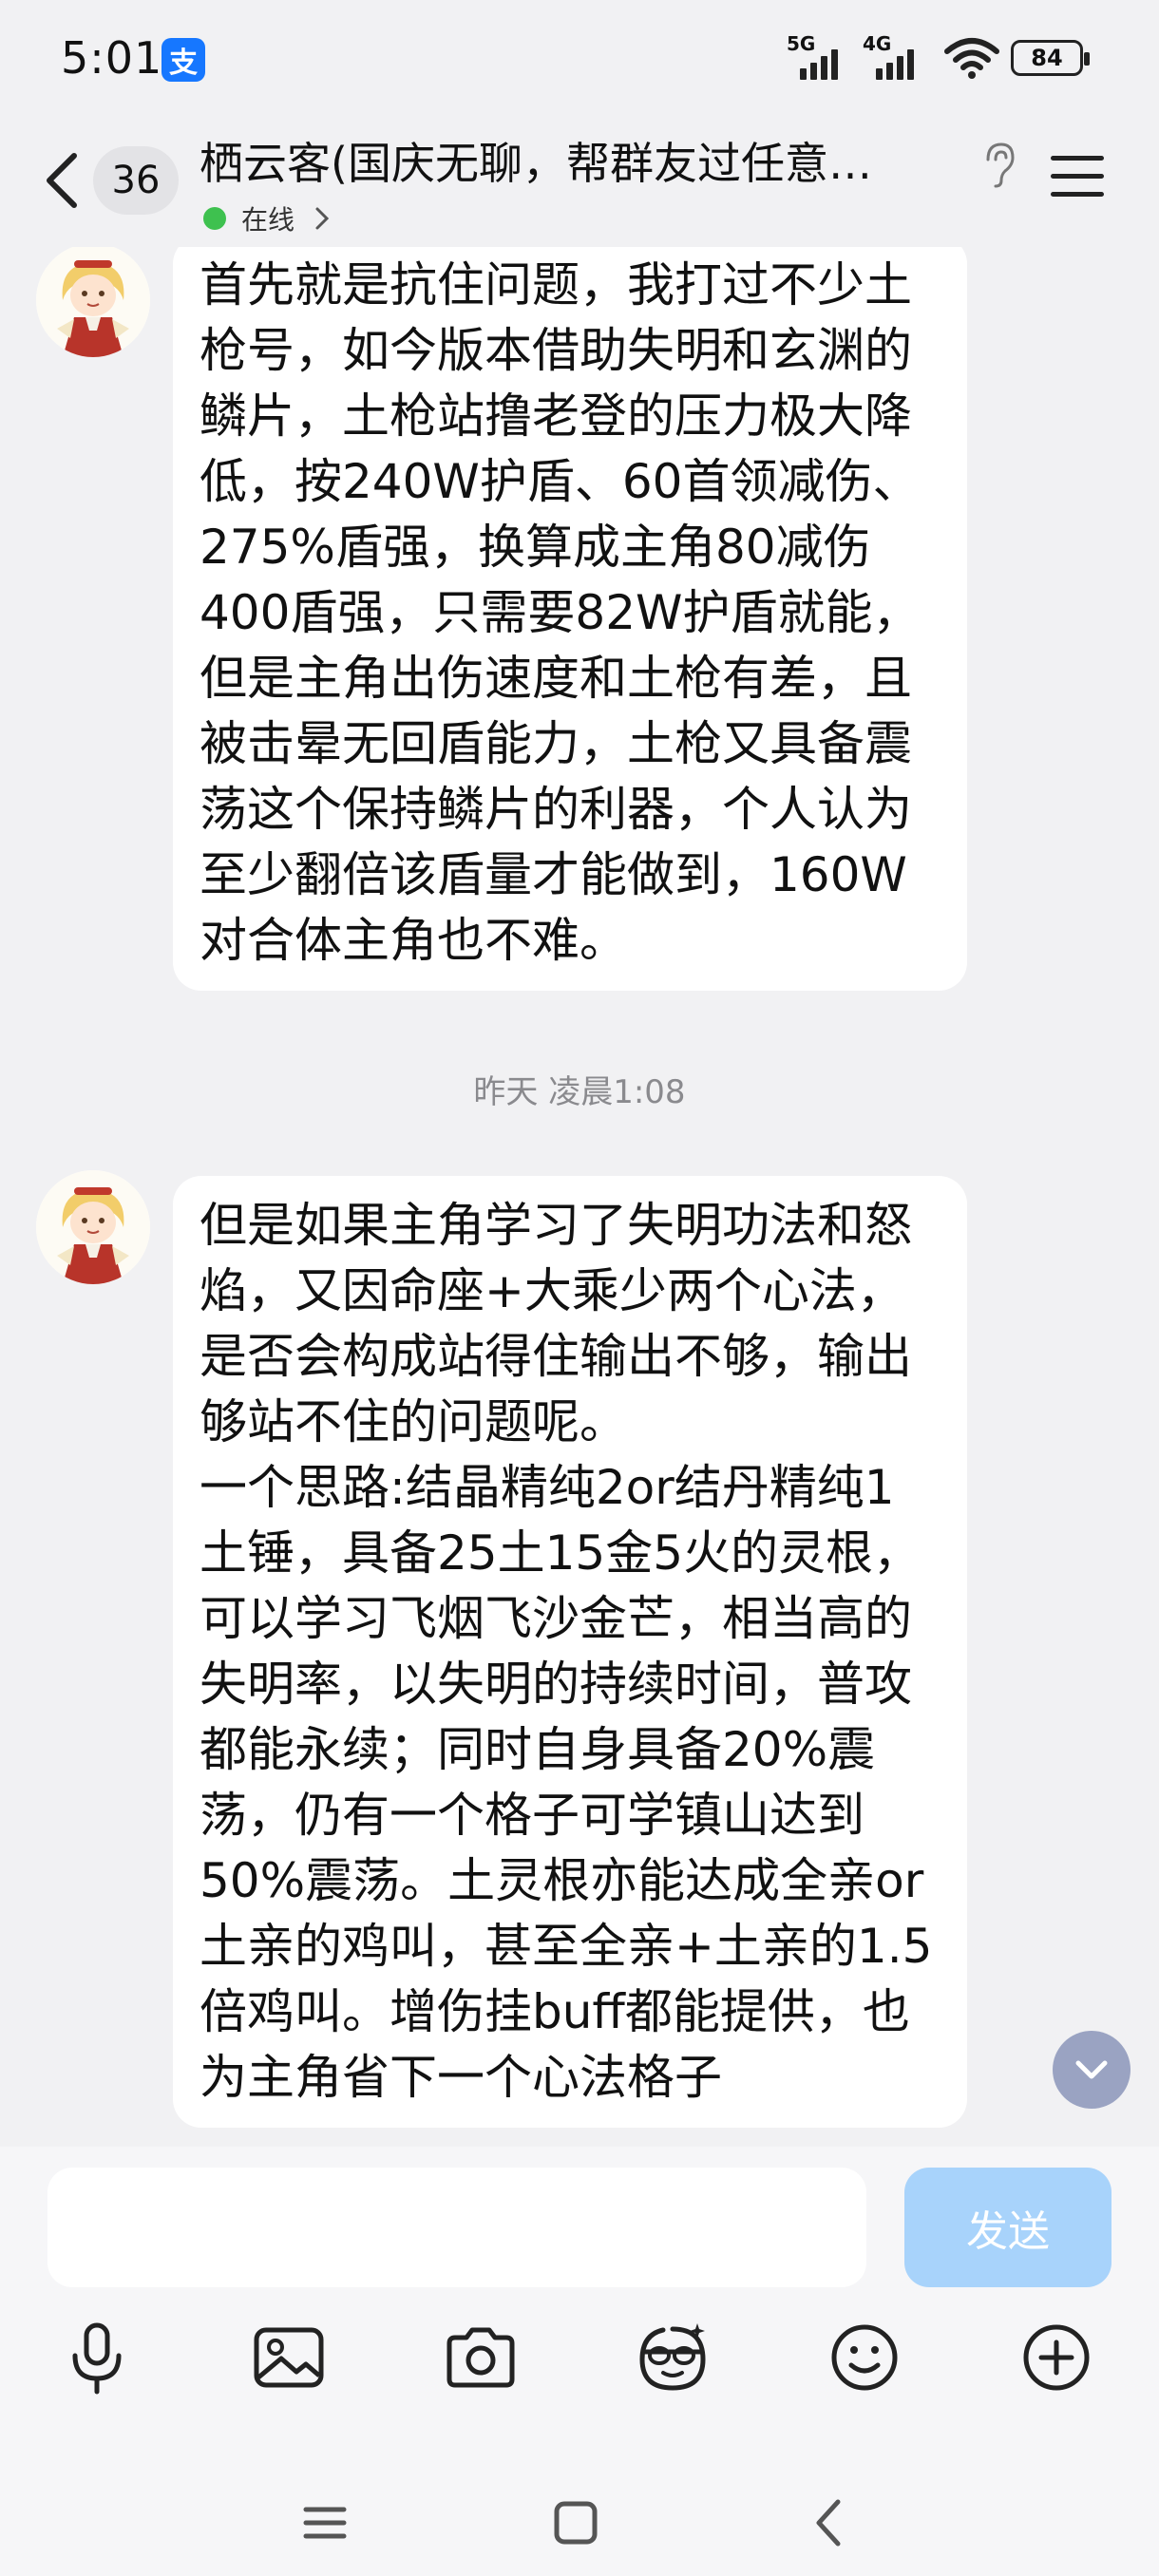 The image size is (1159, 2576). Describe the element at coordinates (579, 2375) in the screenshot. I see `toolbar` at that location.